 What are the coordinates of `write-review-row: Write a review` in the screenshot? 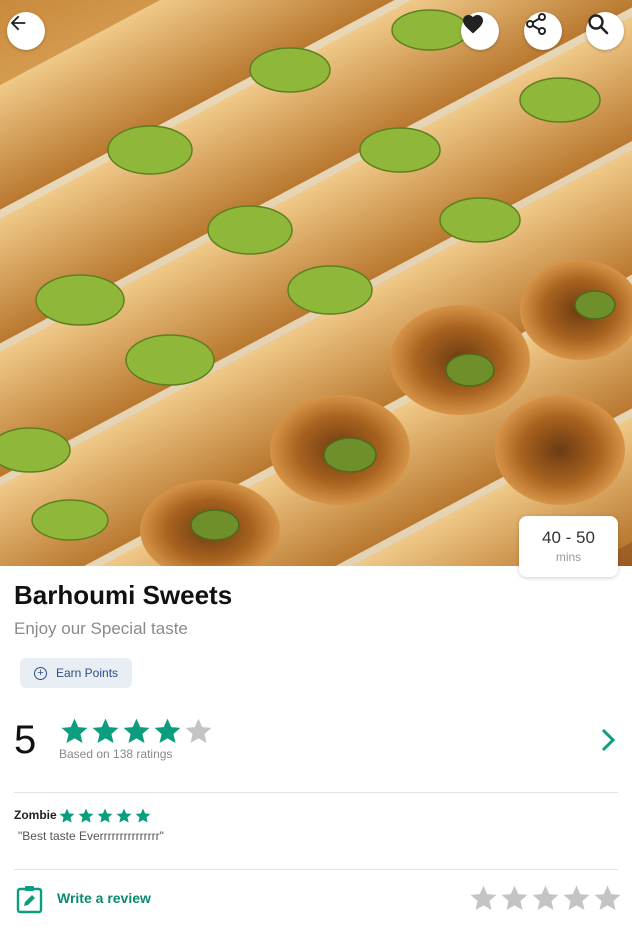 It's located at (316, 900).